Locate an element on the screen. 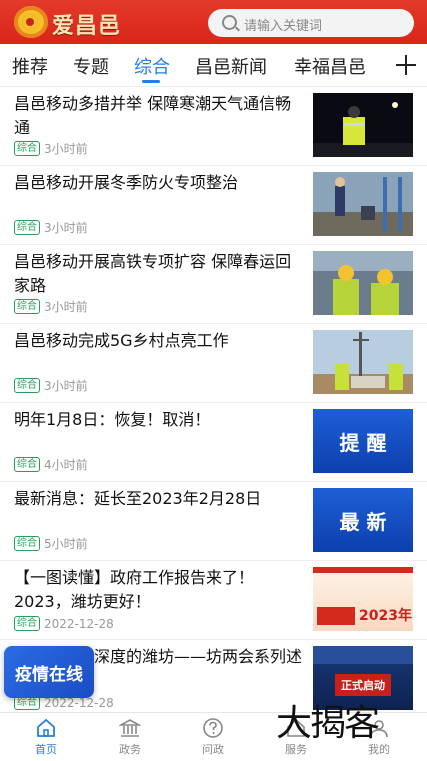  news-thumbnail: 最 新 is located at coordinates (363, 520).